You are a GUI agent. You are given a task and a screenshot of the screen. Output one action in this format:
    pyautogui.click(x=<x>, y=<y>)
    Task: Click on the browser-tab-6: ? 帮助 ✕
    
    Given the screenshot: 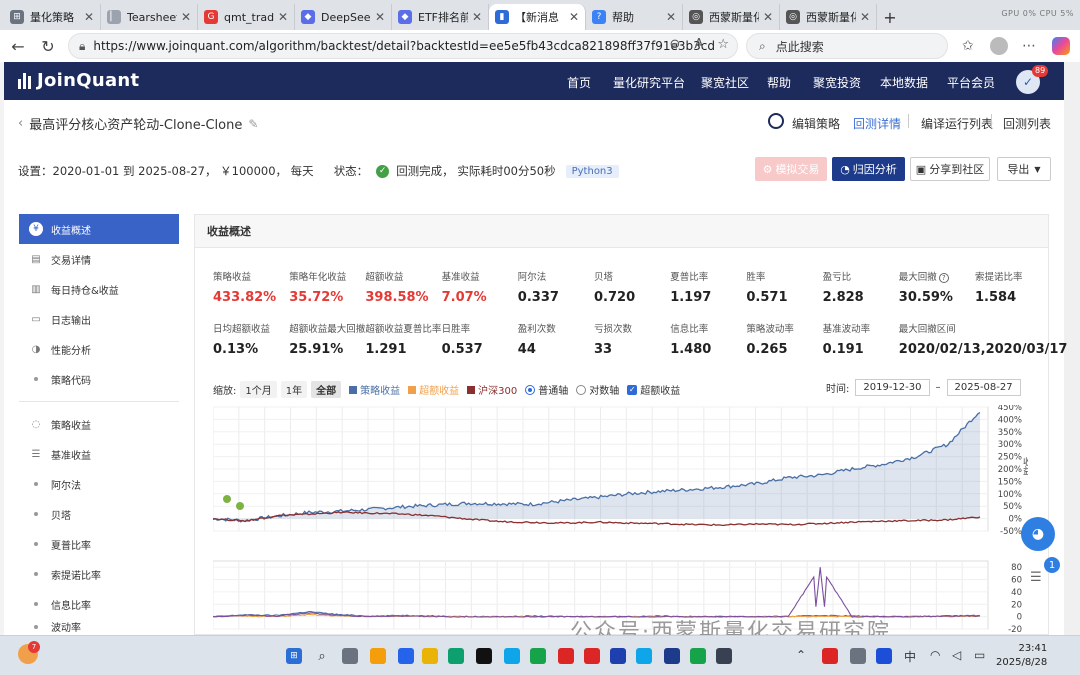 What is the action you would take?
    pyautogui.click(x=634, y=17)
    